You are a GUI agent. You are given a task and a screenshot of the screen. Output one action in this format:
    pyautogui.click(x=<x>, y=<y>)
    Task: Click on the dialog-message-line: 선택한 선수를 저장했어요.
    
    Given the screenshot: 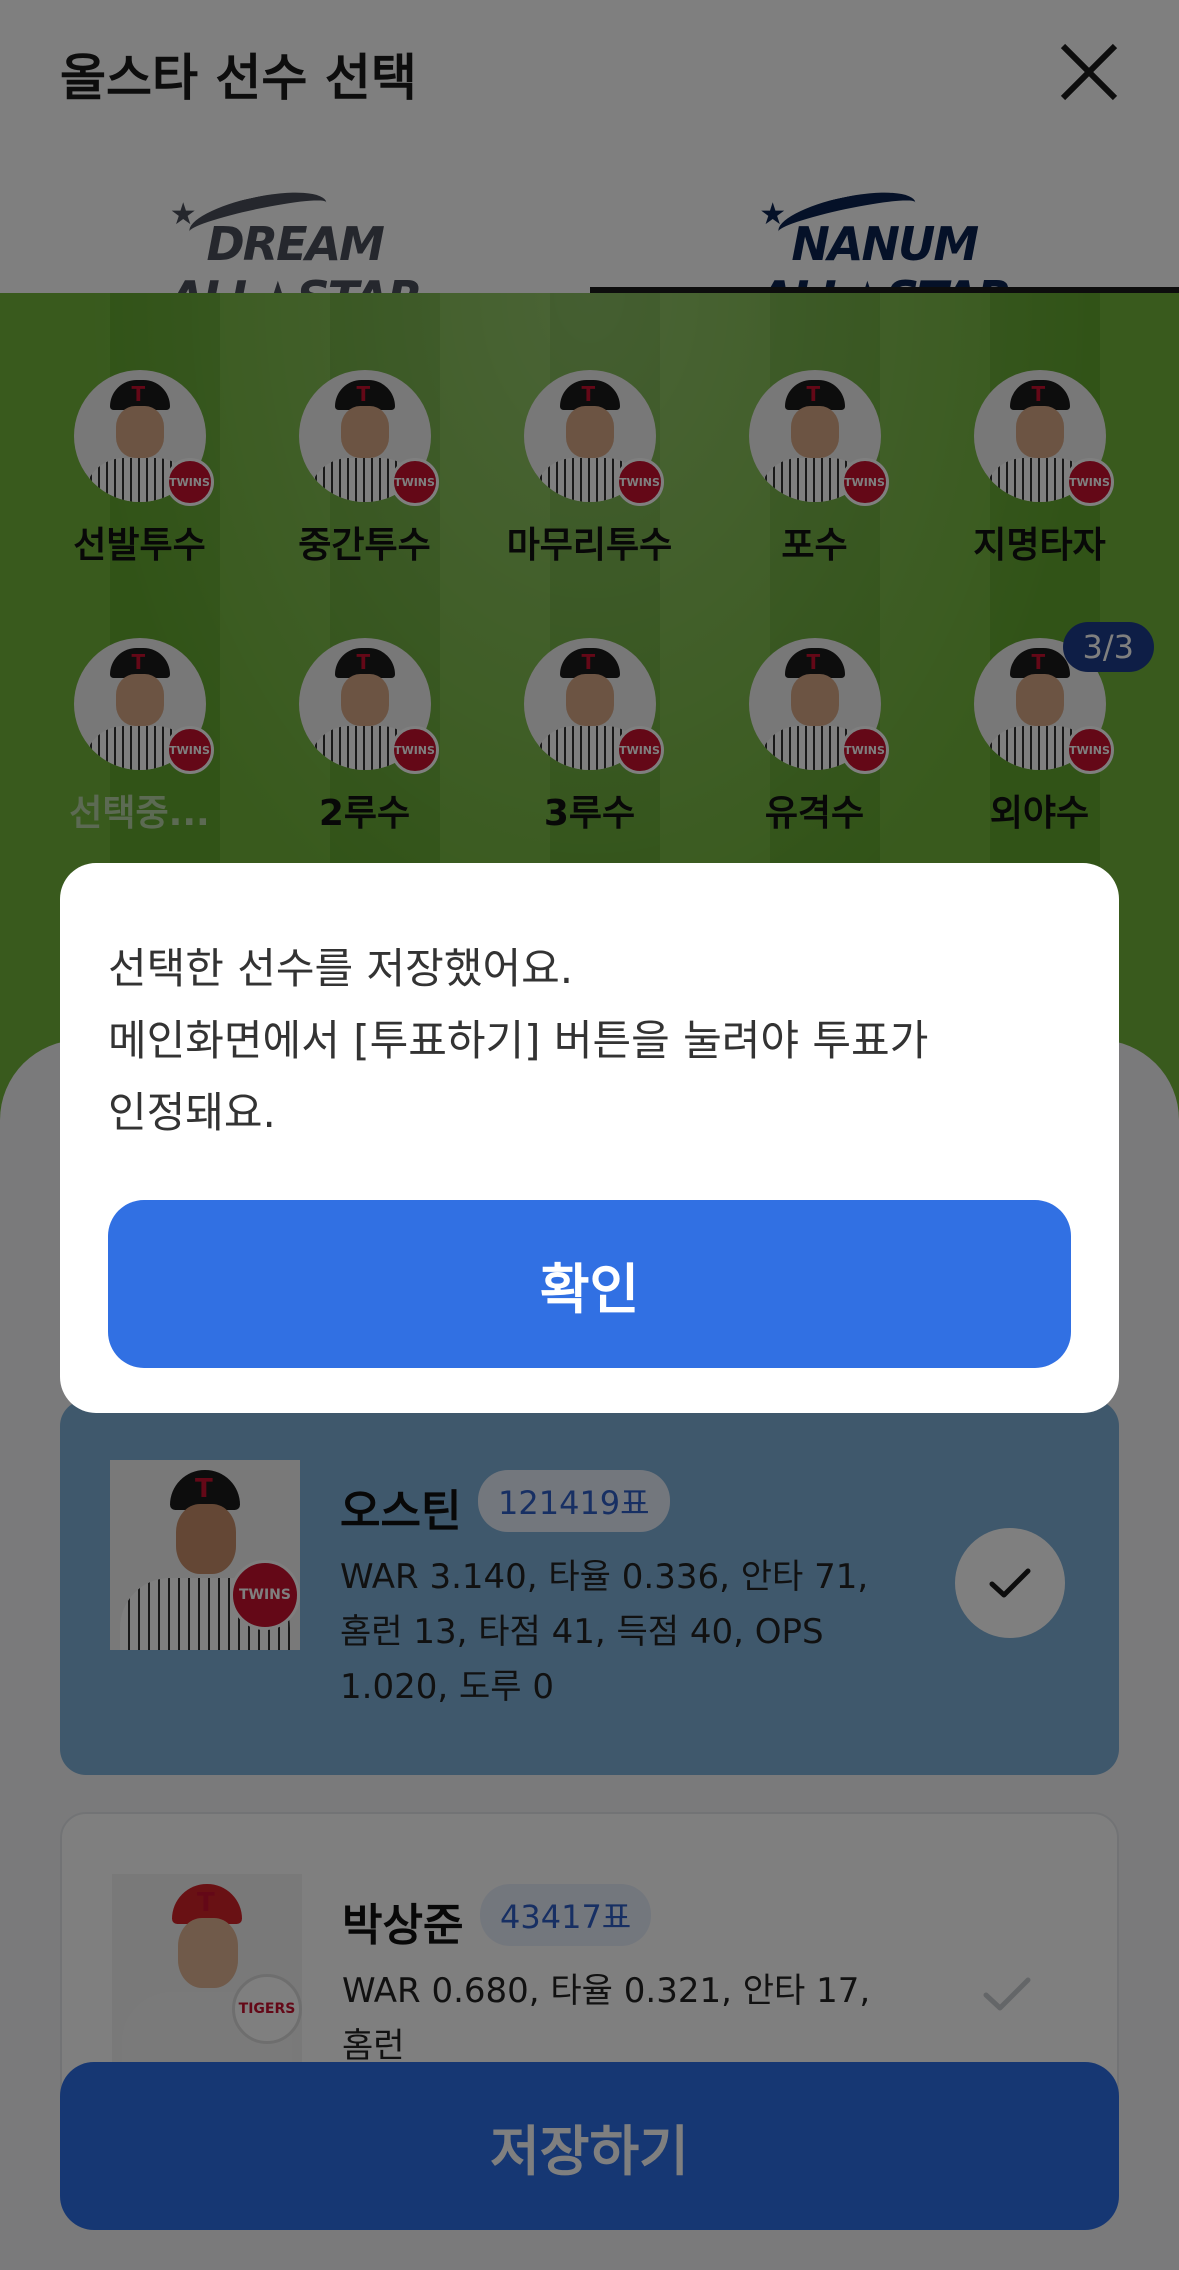 What is the action you would take?
    pyautogui.click(x=341, y=968)
    